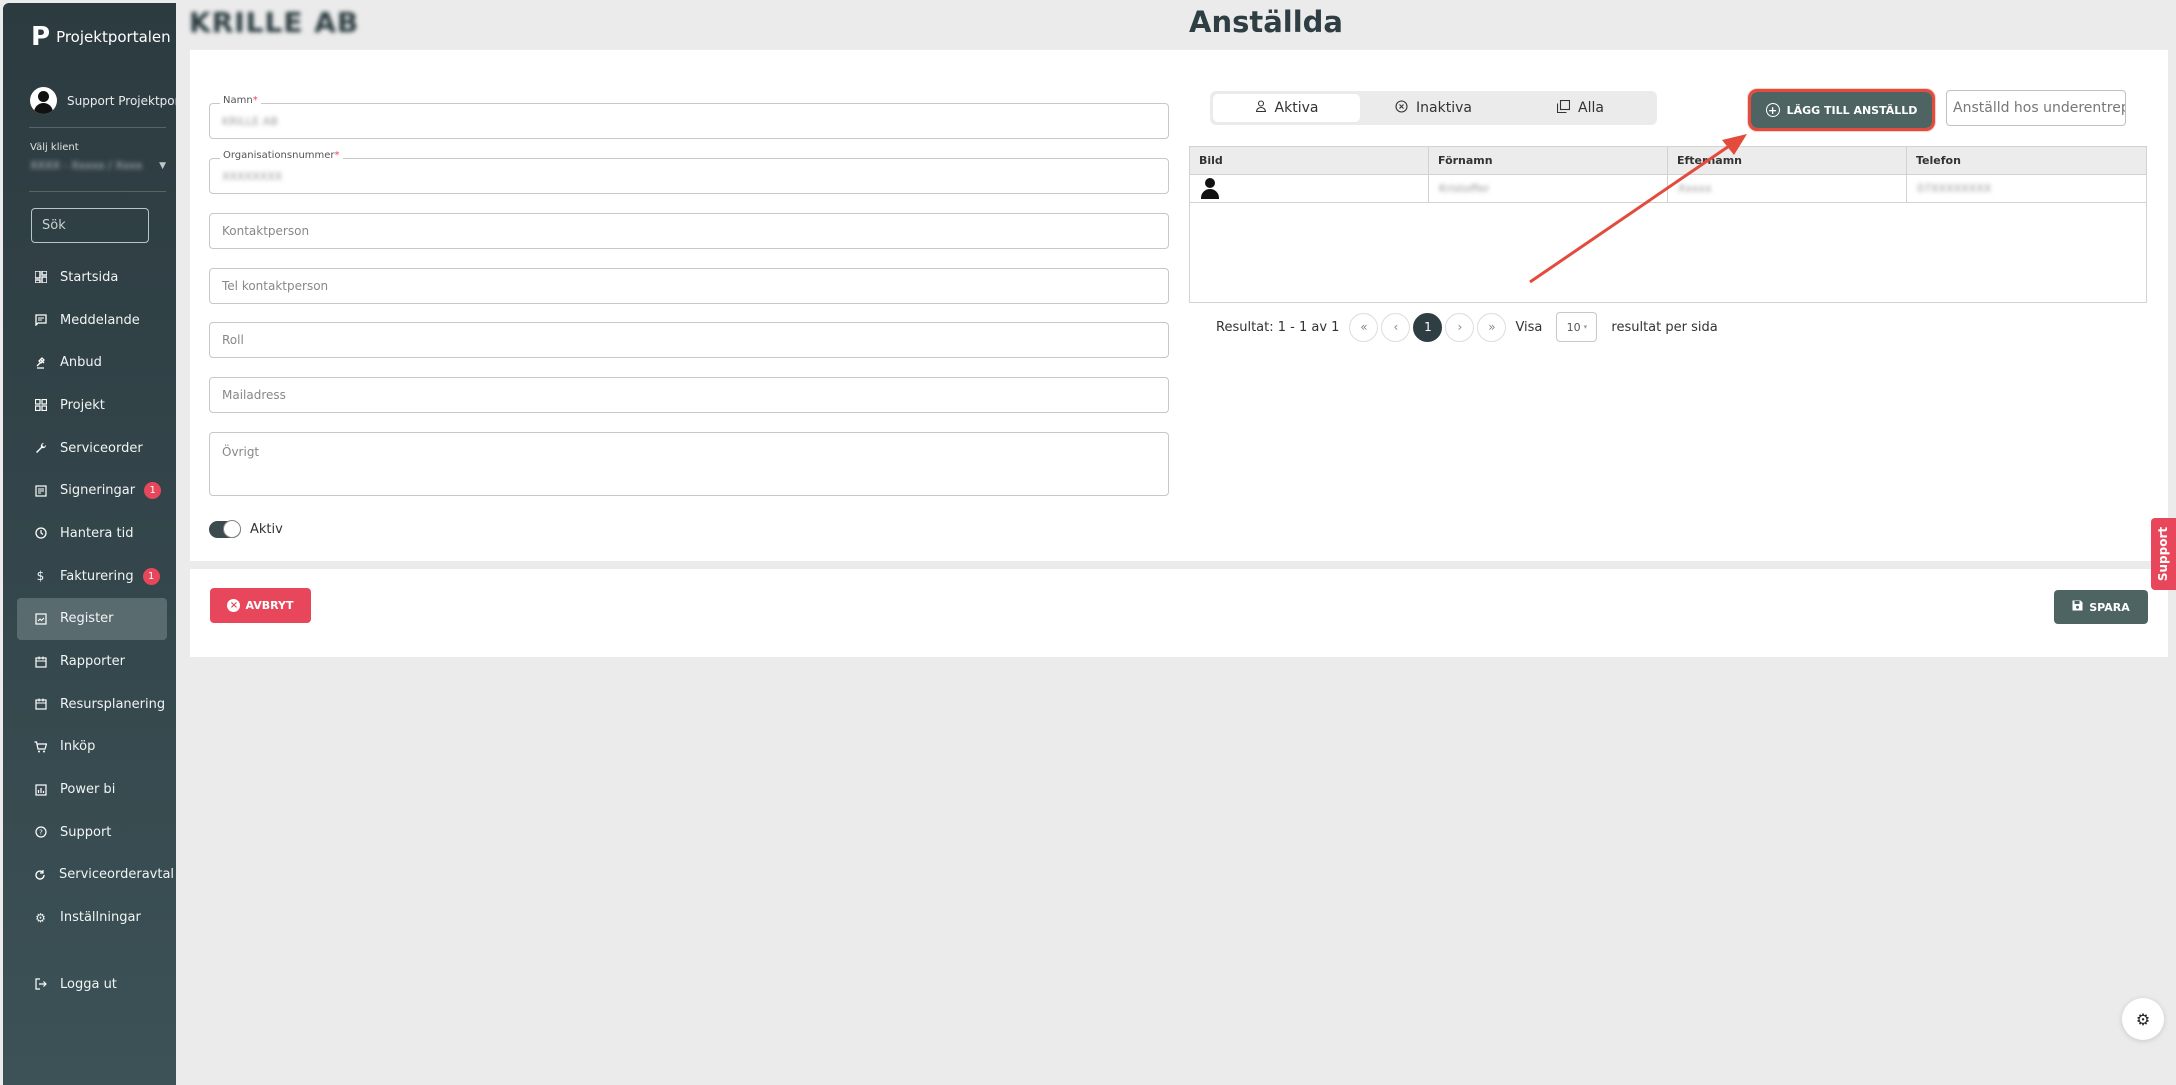 This screenshot has height=1085, width=2176. I want to click on clock-icon, so click(40, 533).